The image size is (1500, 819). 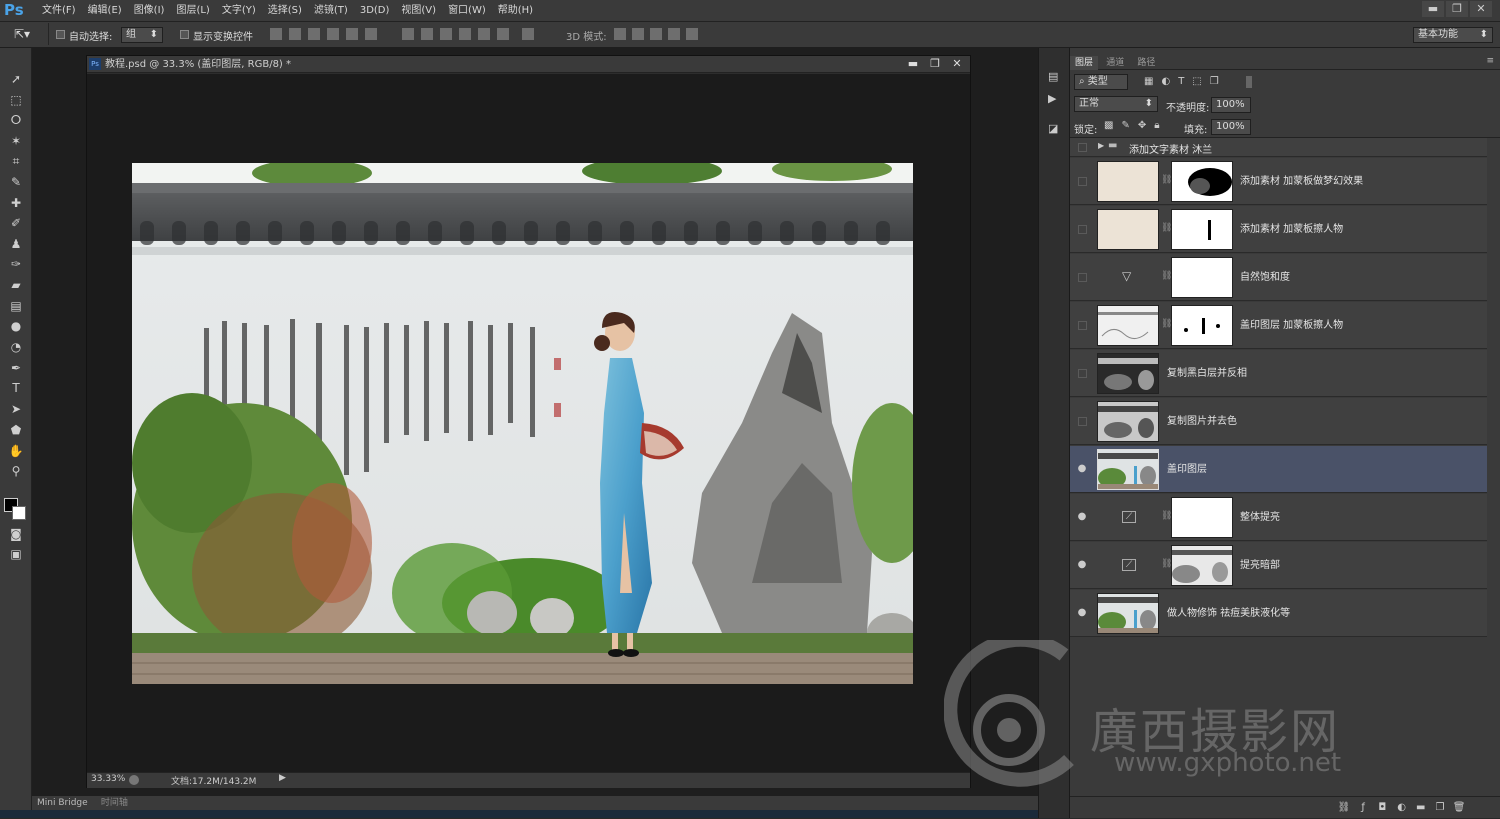 I want to click on menu-file: 文件(F), so click(x=59, y=11).